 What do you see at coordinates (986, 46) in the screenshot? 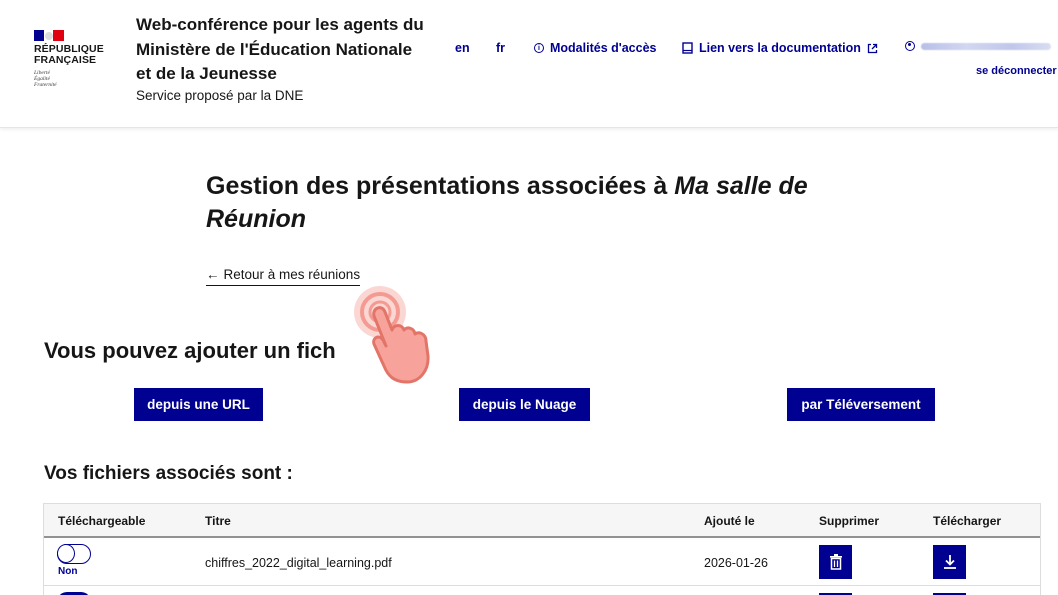
I see `user-name-redacted` at bounding box center [986, 46].